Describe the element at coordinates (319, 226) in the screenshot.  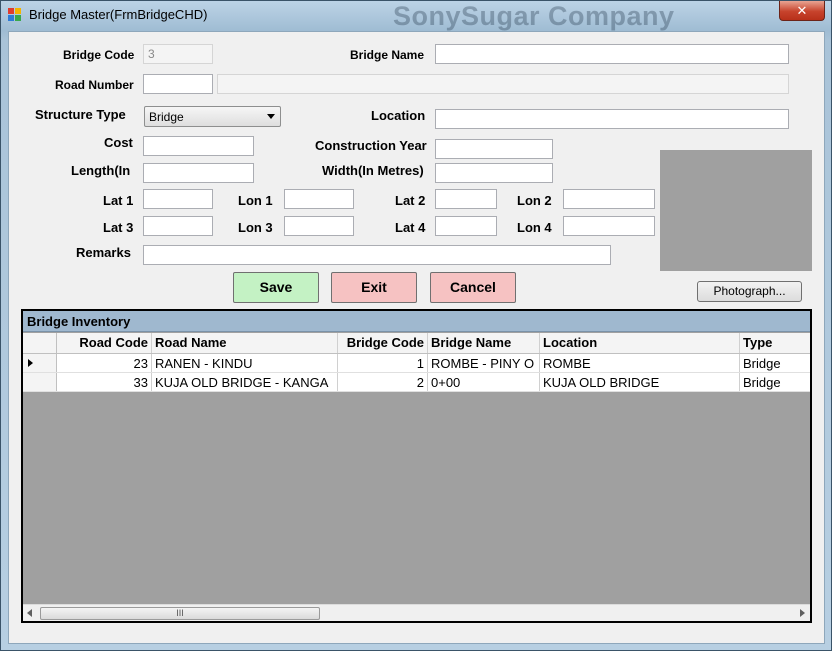
I see `lon3-field` at that location.